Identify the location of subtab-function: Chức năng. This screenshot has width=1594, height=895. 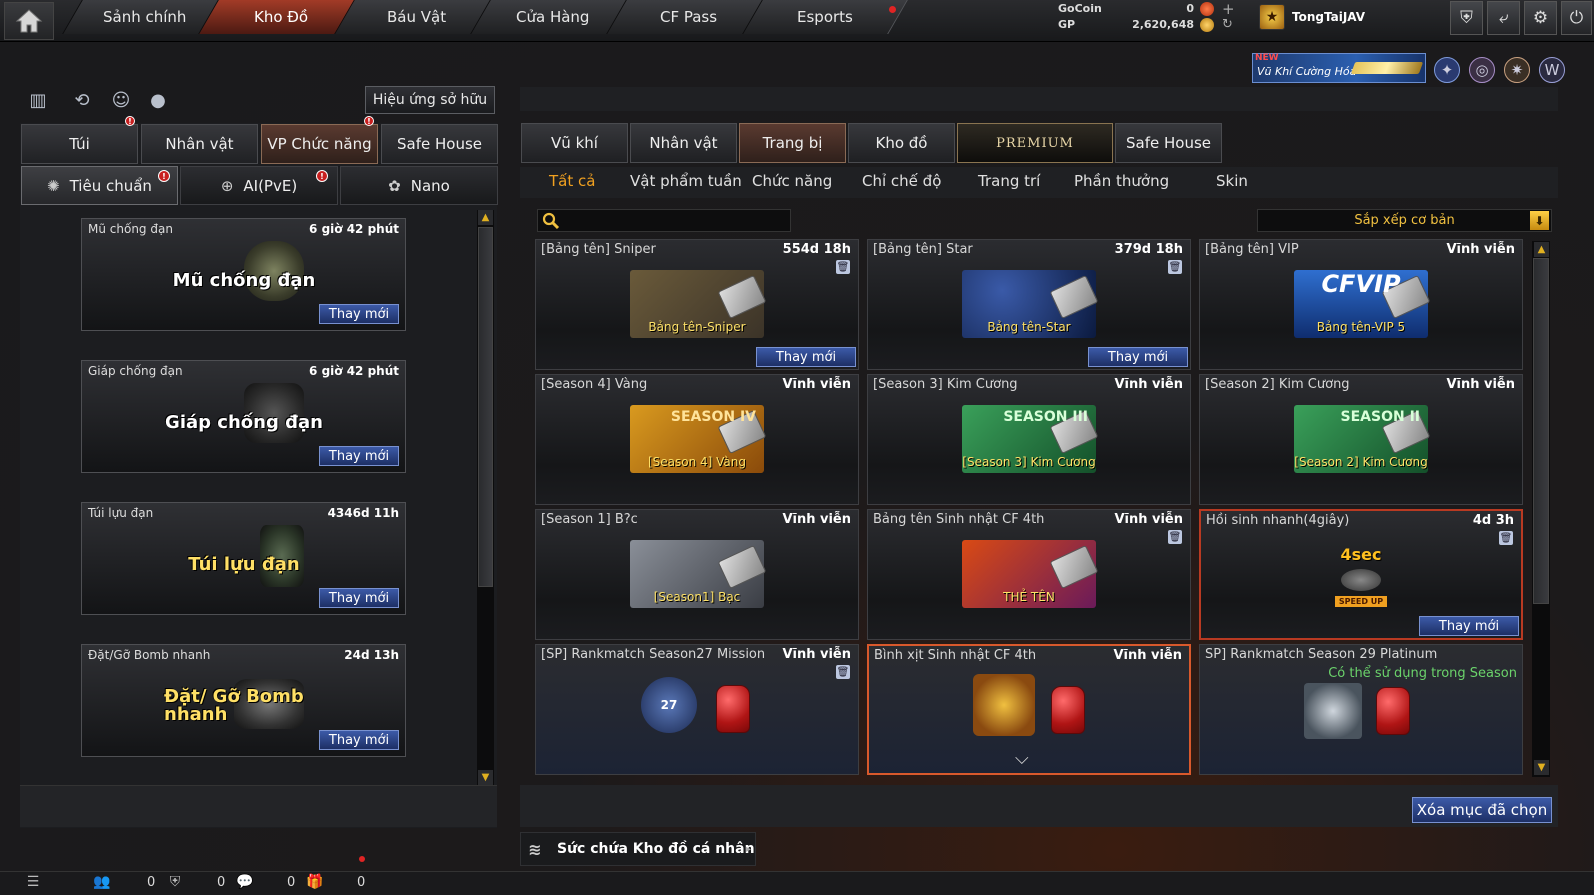
(792, 181).